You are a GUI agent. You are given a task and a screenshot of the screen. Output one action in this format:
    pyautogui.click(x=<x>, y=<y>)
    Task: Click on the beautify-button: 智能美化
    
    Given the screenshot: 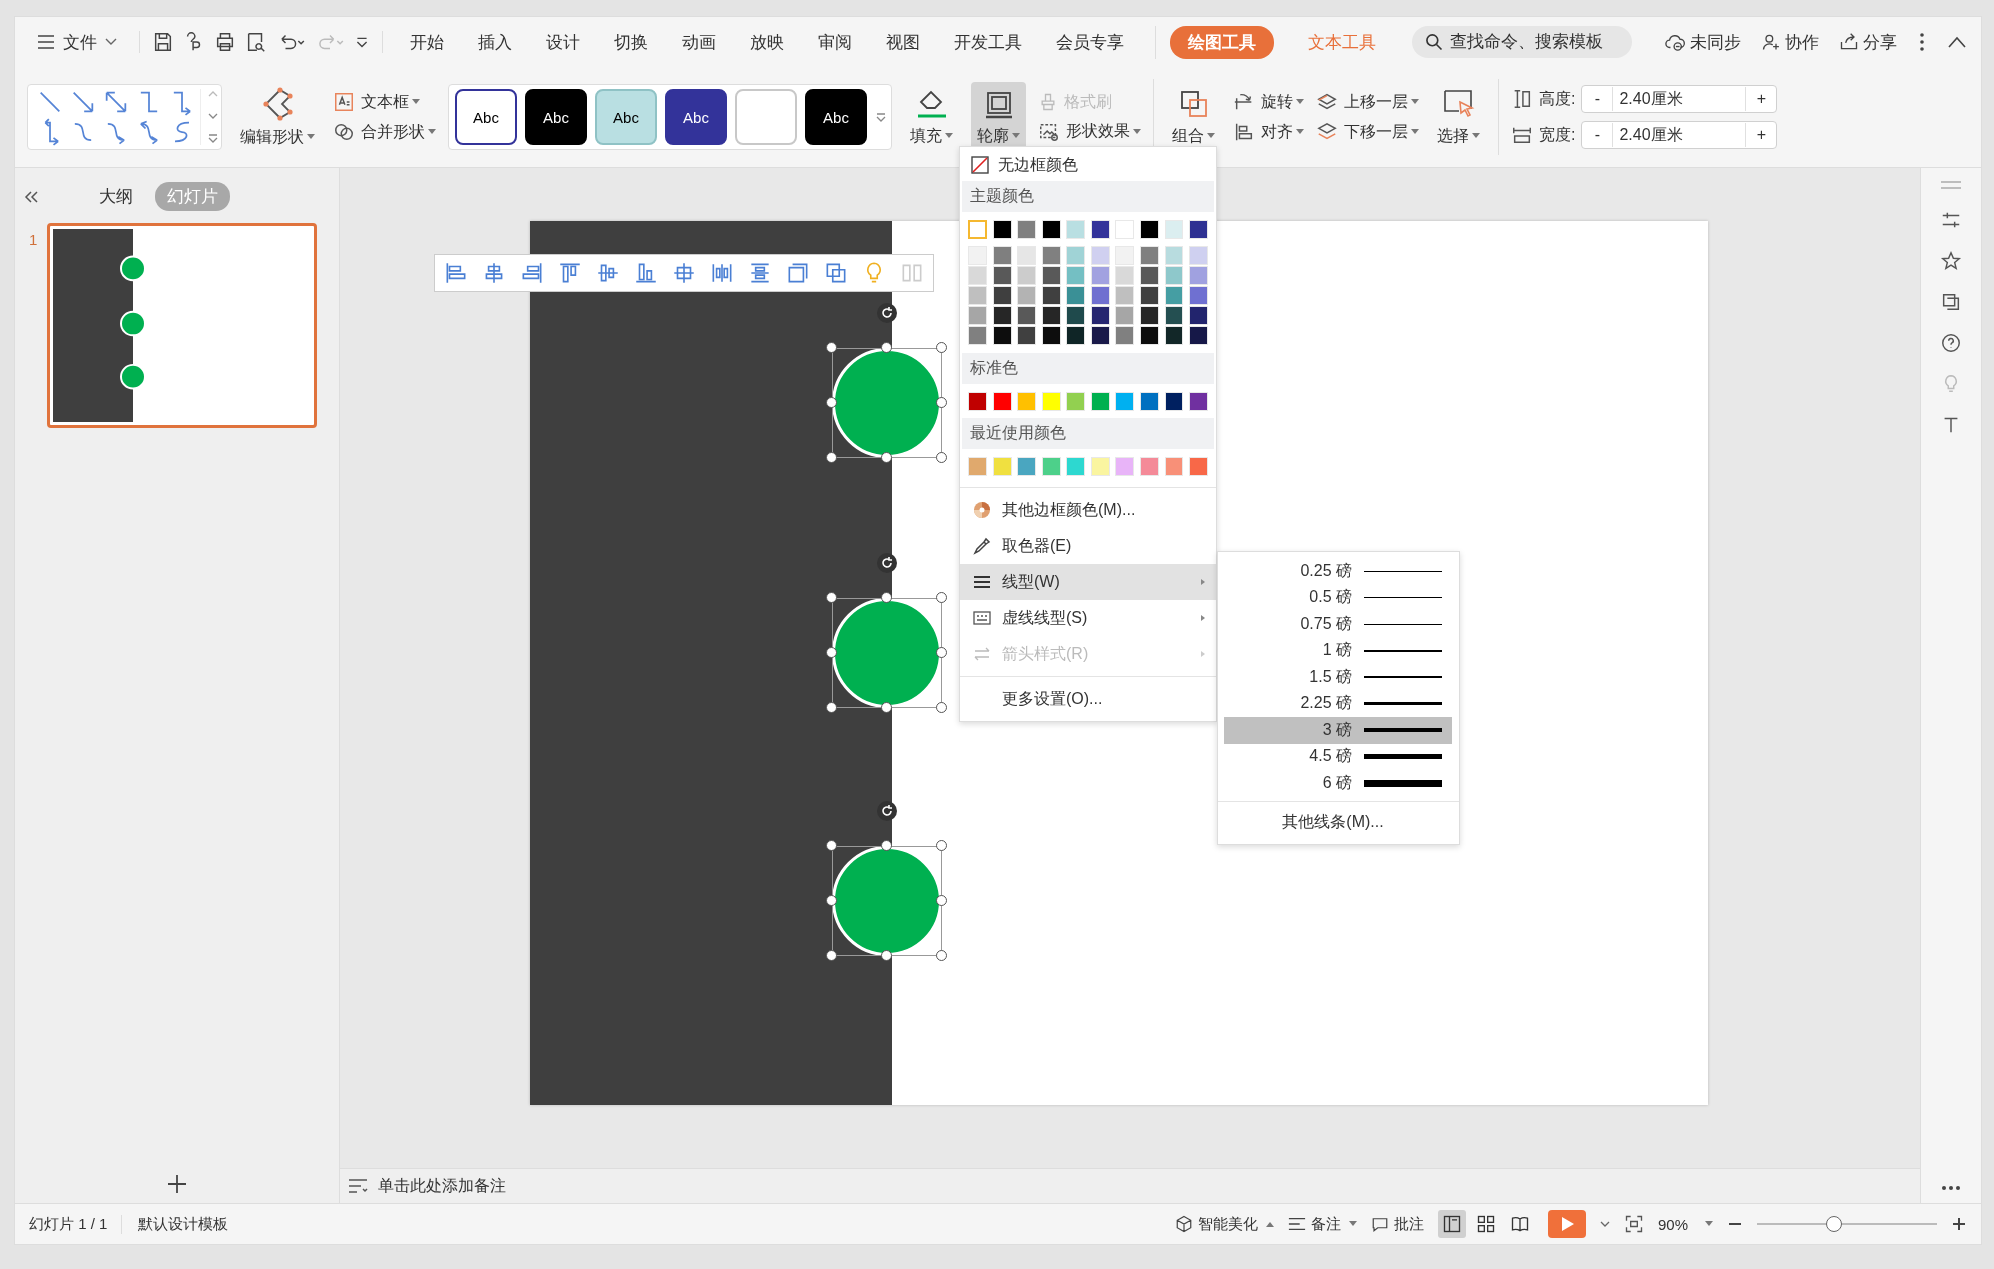 What is the action you would take?
    pyautogui.click(x=1224, y=1224)
    